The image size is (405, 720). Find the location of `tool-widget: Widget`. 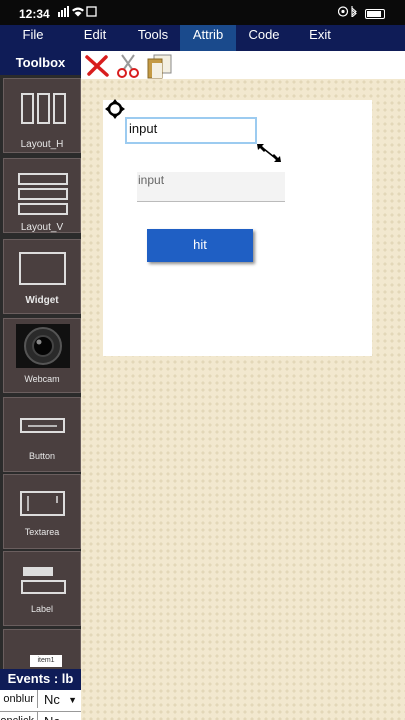

tool-widget: Widget is located at coordinates (42, 276).